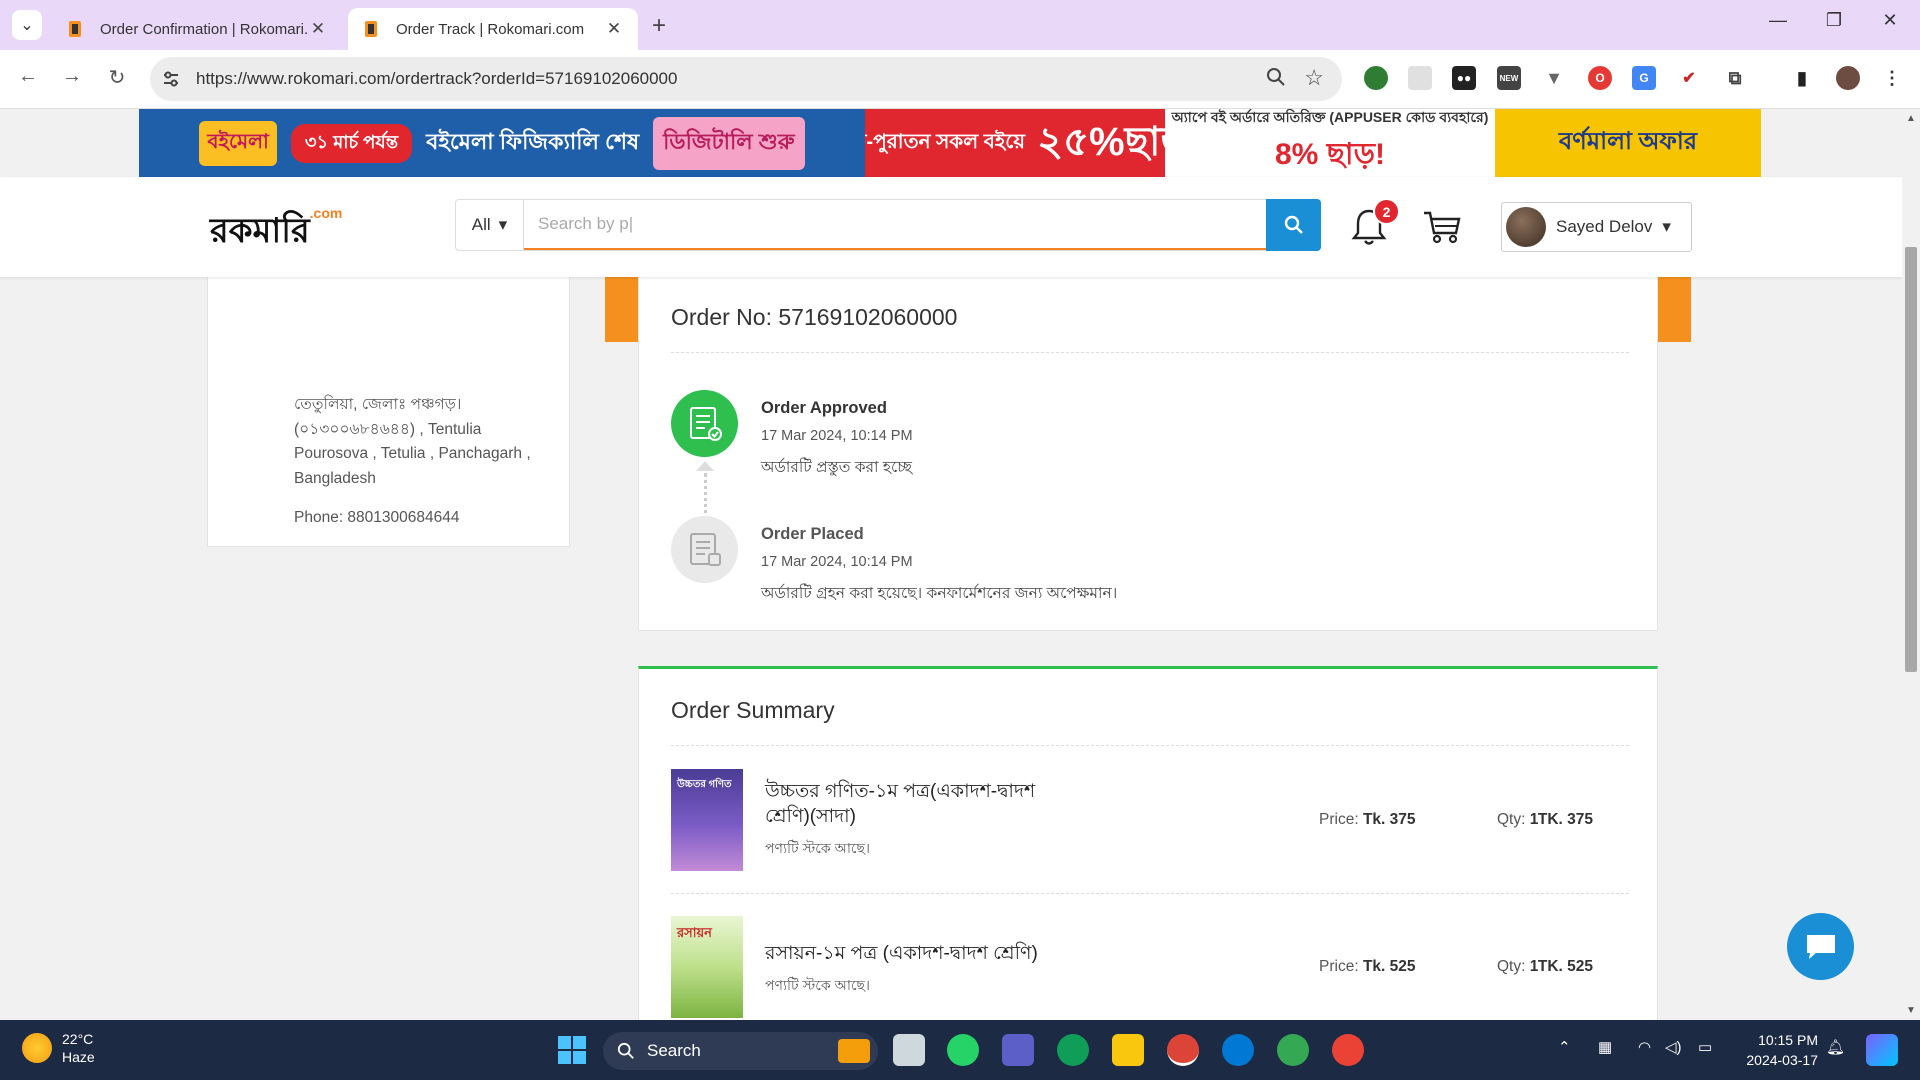 This screenshot has height=1080, width=1920. Describe the element at coordinates (1644, 1047) in the screenshot. I see `wifi-icon: ◠` at that location.